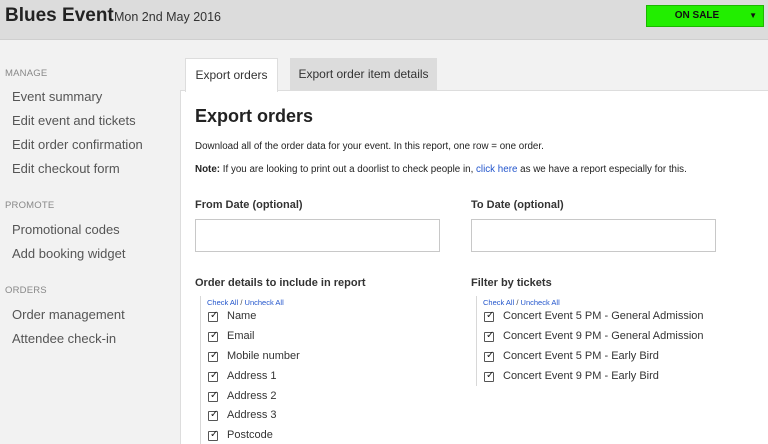 Image resolution: width=768 pixels, height=444 pixels. Describe the element at coordinates (64, 338) in the screenshot. I see `sidebar-item-attendee-check-in: Attendee check-in` at that location.